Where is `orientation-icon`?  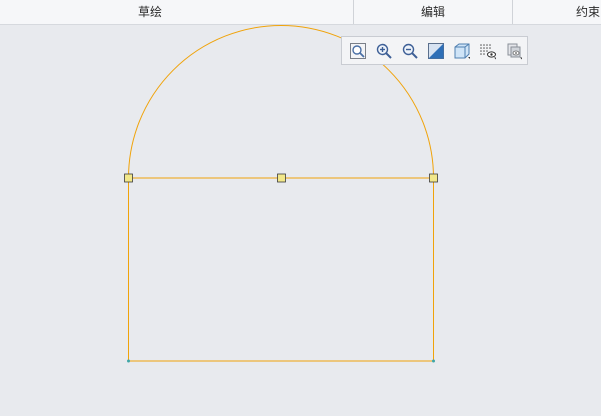 orientation-icon is located at coordinates (514, 51).